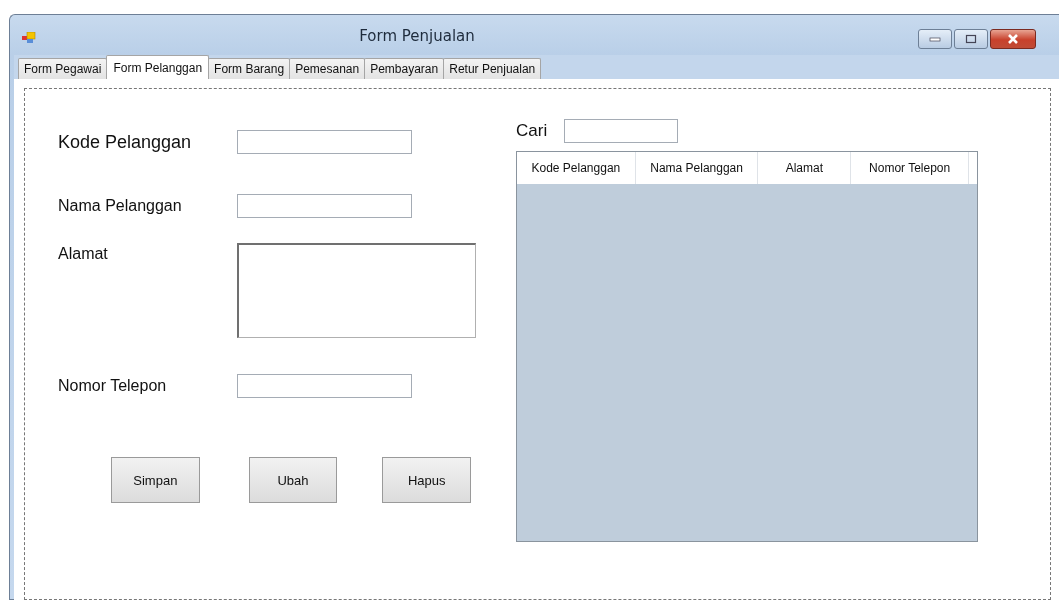 This screenshot has width=1059, height=600. Describe the element at coordinates (125, 142) in the screenshot. I see `field-label: Kode Pelanggan` at that location.